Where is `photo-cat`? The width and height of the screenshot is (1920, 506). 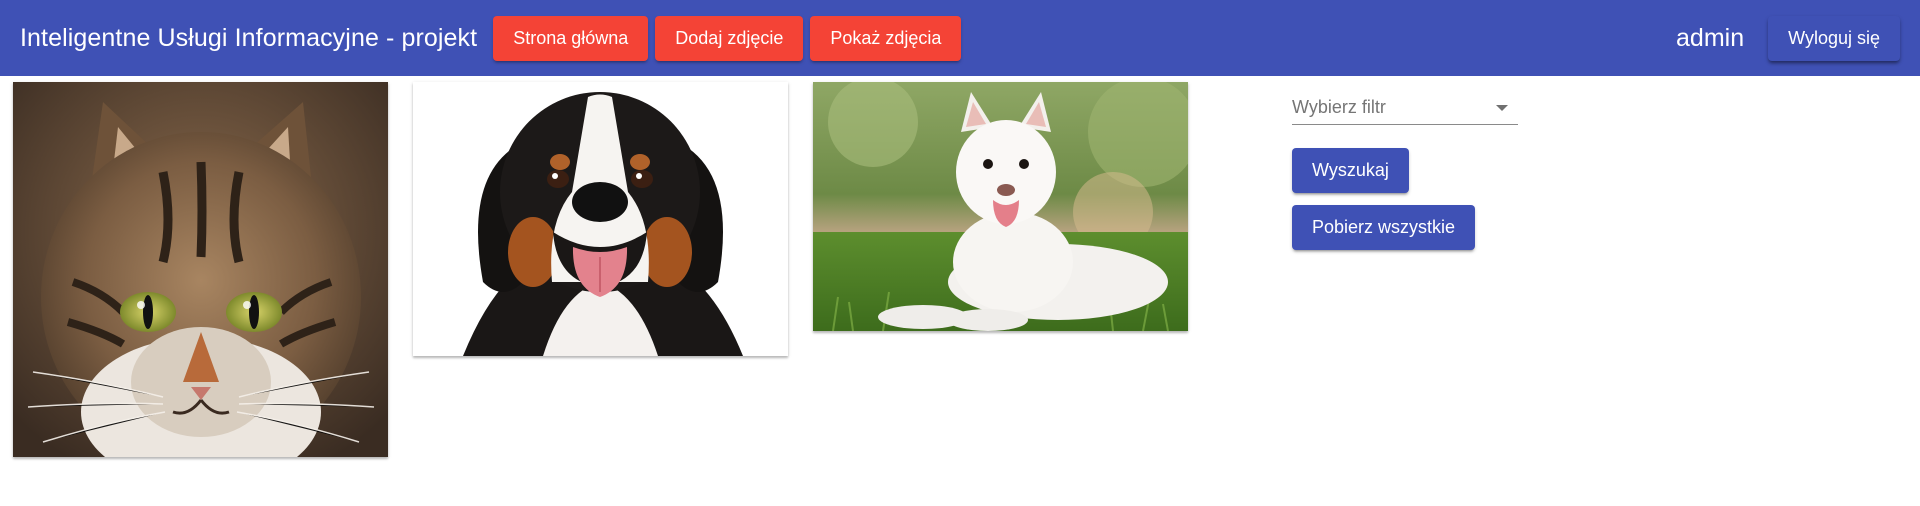
photo-cat is located at coordinates (200, 269).